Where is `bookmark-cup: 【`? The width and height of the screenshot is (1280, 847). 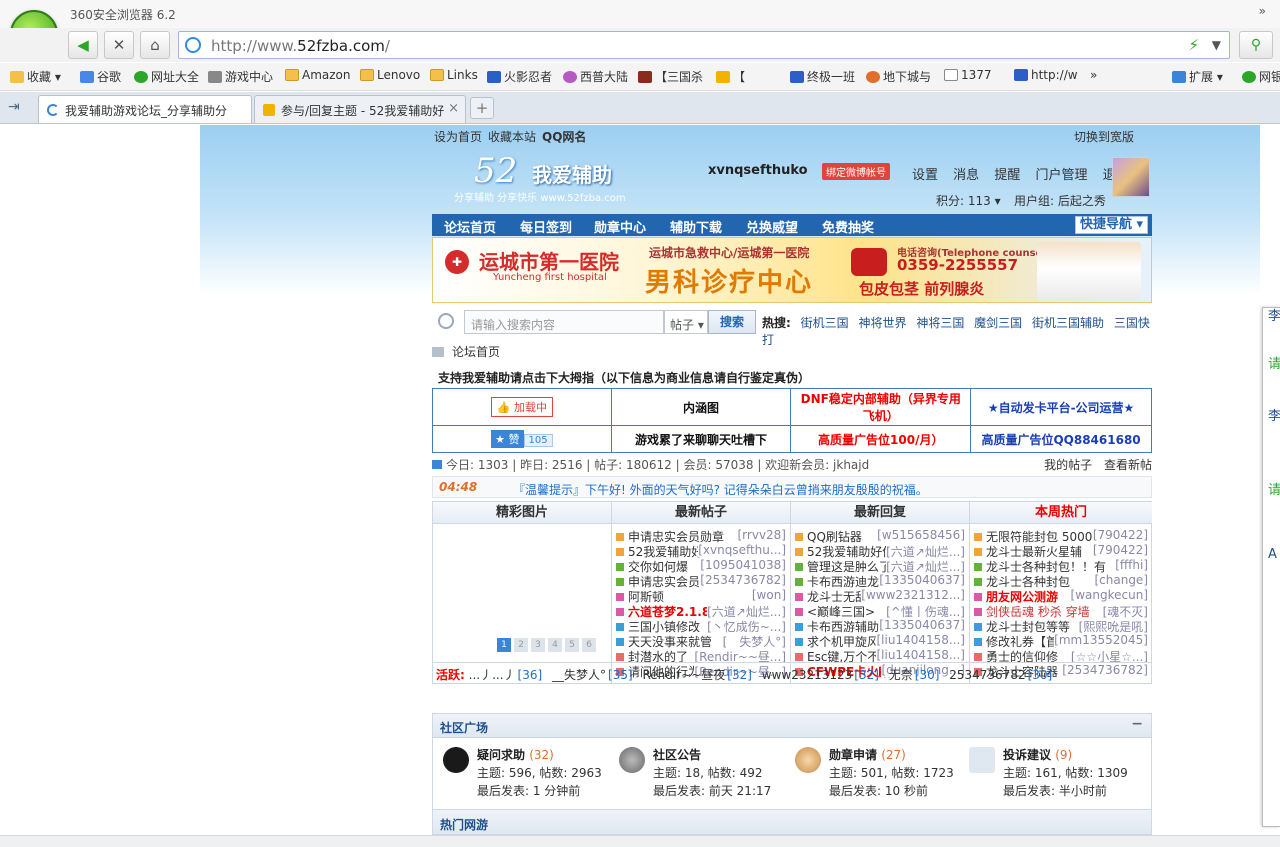 bookmark-cup: 【 is located at coordinates (730, 76).